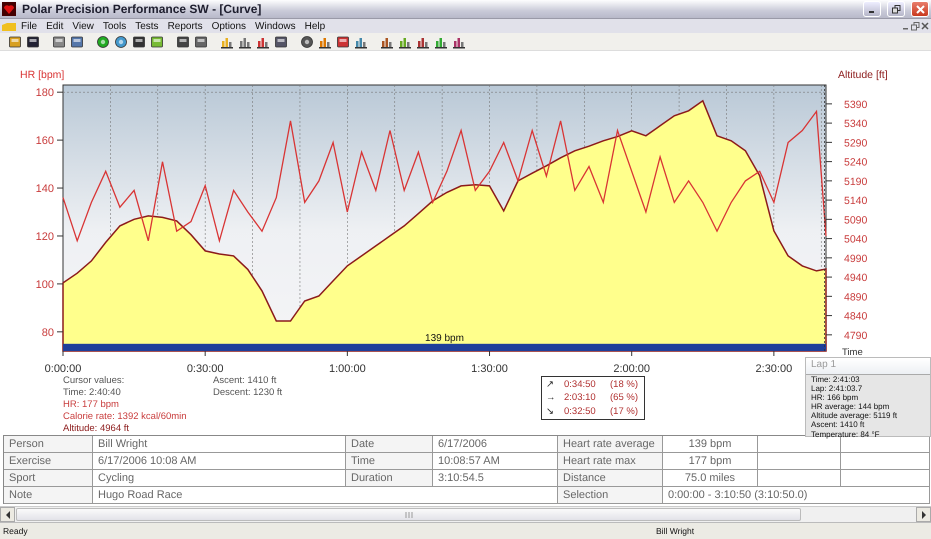 This screenshot has width=931, height=539. Describe the element at coordinates (489, 361) in the screenshot. I see `x-tick: 1:30:00` at that location.